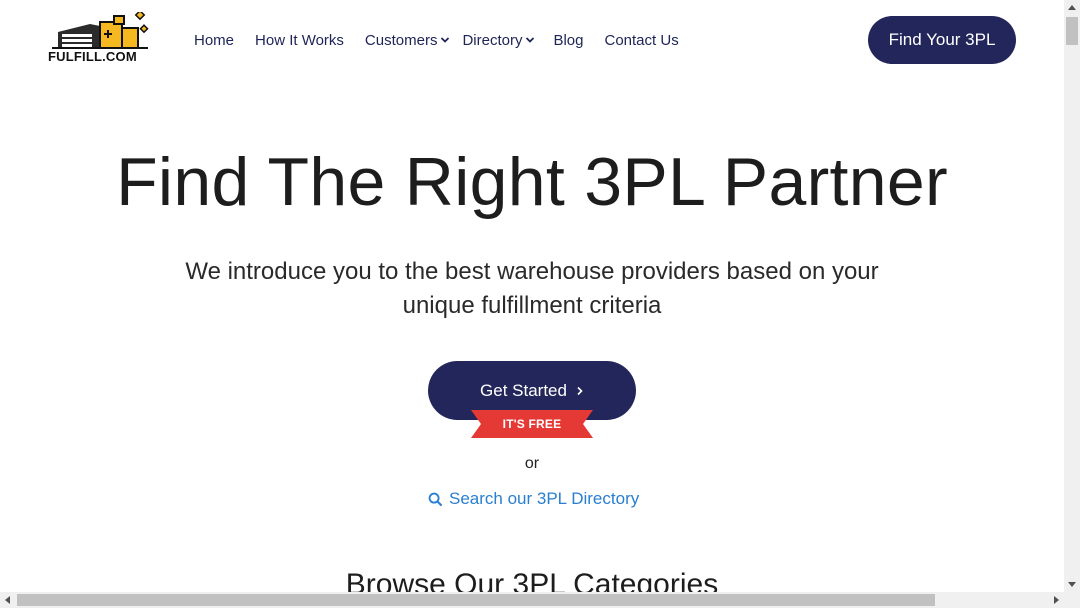 This screenshot has width=1080, height=608. I want to click on scroll-right-arrow-icon, so click(1056, 600).